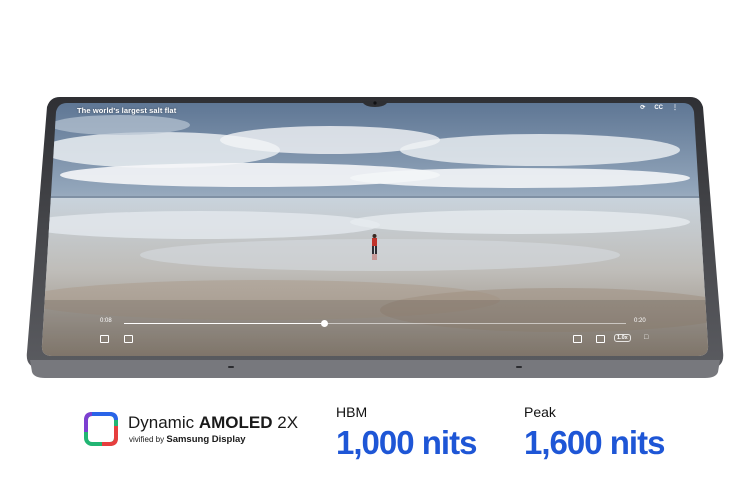  What do you see at coordinates (224, 323) in the screenshot?
I see `seek-bar-fill` at bounding box center [224, 323].